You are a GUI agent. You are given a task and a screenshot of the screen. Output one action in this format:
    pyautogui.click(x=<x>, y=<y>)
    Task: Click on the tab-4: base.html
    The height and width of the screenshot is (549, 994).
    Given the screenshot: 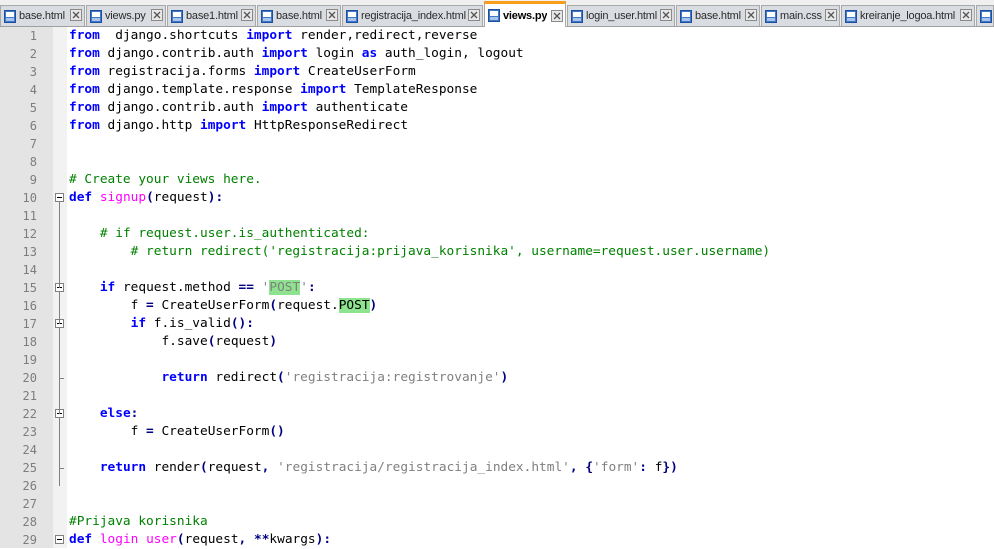 What is the action you would take?
    pyautogui.click(x=299, y=15)
    